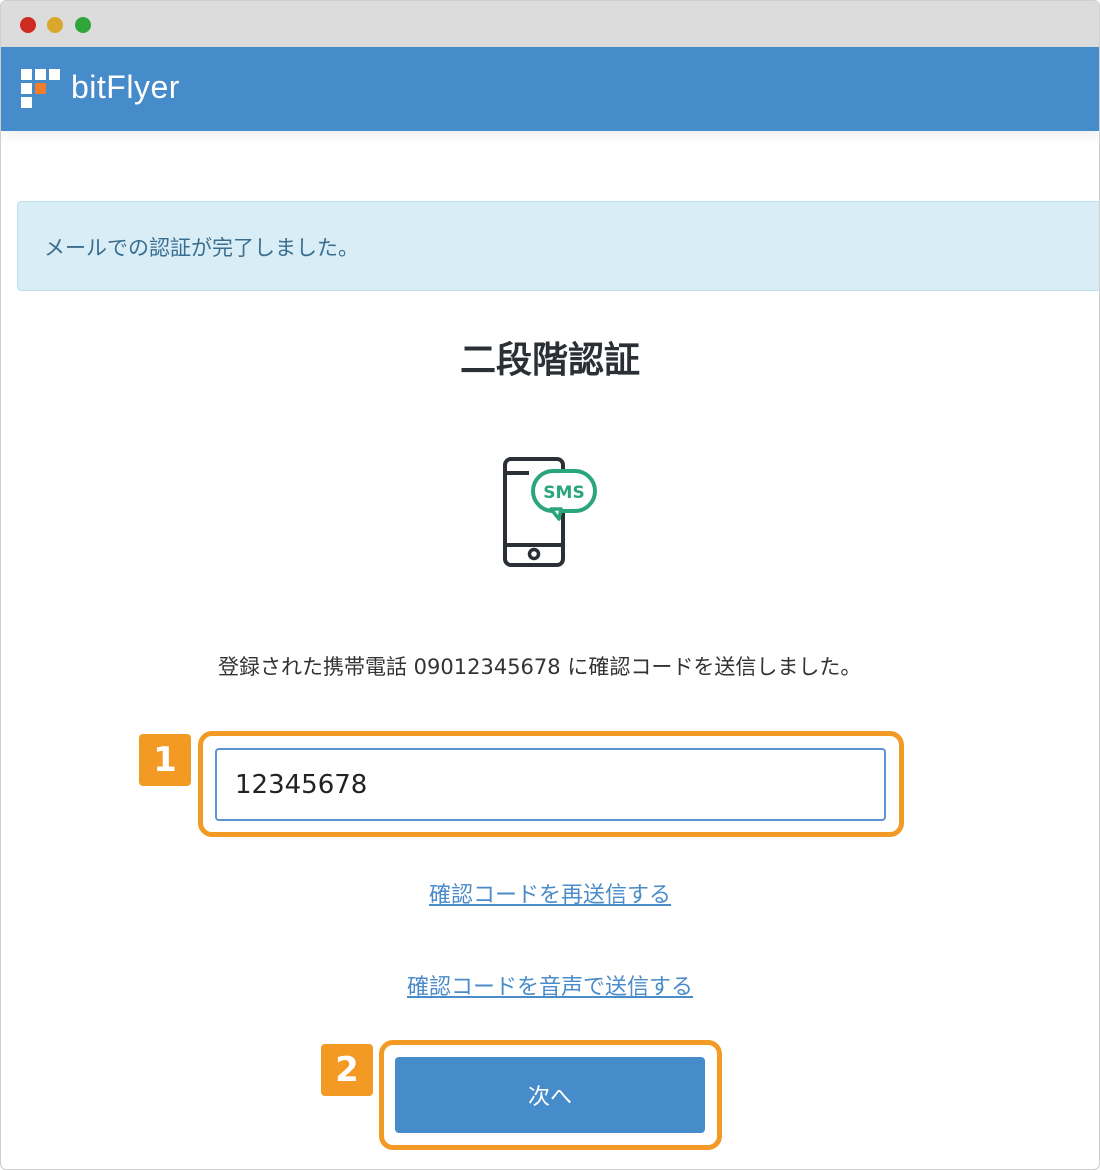  I want to click on alert-text: メールでの認証が完了しました。, so click(201, 248).